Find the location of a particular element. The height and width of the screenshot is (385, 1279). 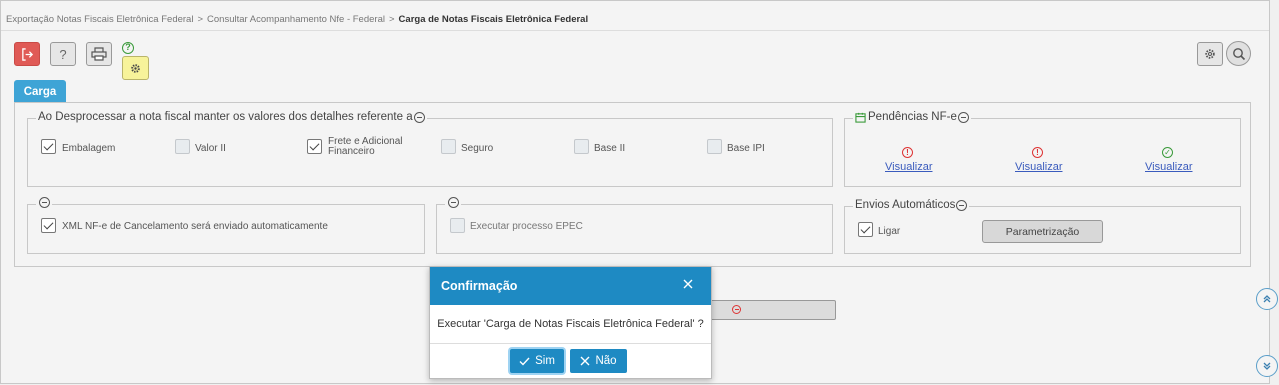

checkbox-base-ipi-label: Base IPI is located at coordinates (746, 148).